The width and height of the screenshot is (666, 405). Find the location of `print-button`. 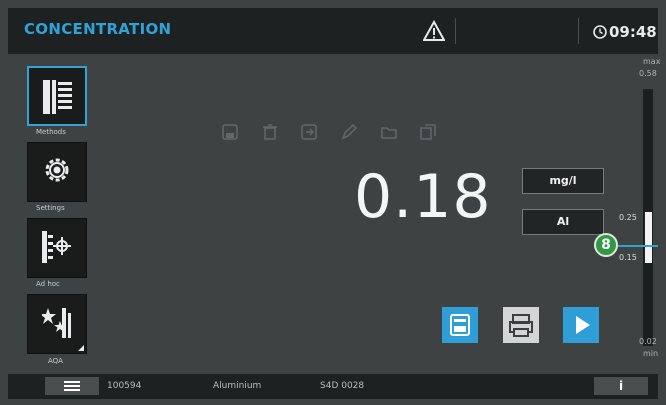

print-button is located at coordinates (521, 325).